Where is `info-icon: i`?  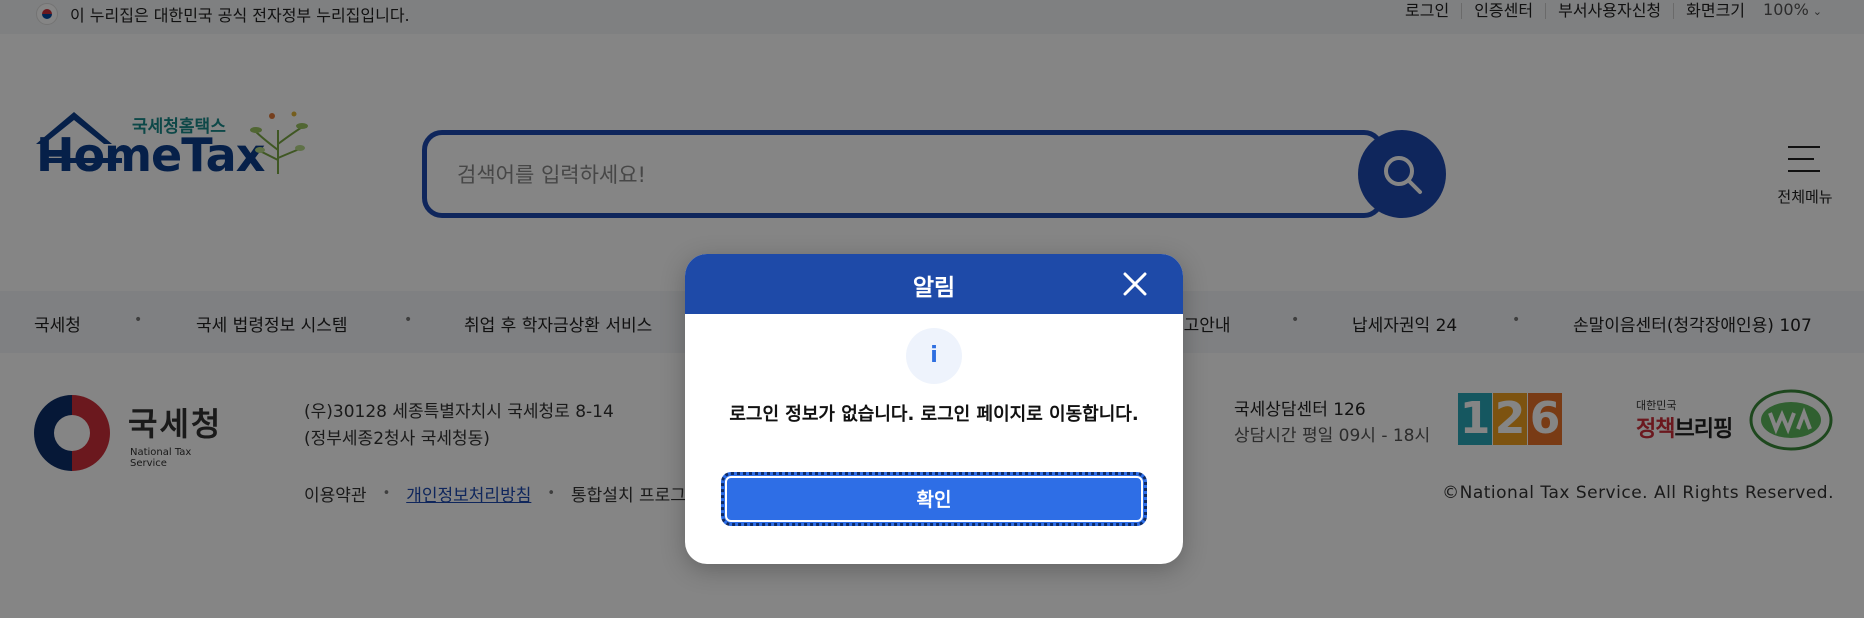 info-icon: i is located at coordinates (934, 356).